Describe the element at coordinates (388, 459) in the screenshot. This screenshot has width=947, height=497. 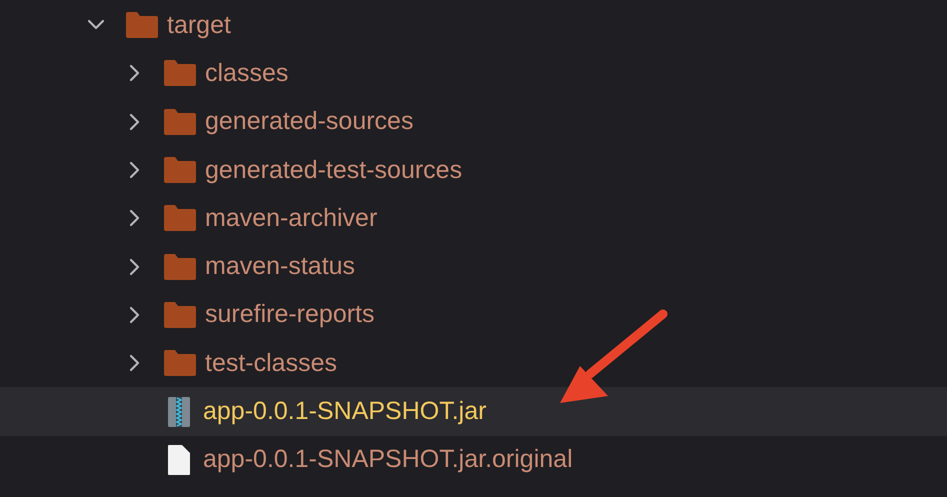
I see `file-name: app-0.0.1-SNAPSHOT.jar.original` at that location.